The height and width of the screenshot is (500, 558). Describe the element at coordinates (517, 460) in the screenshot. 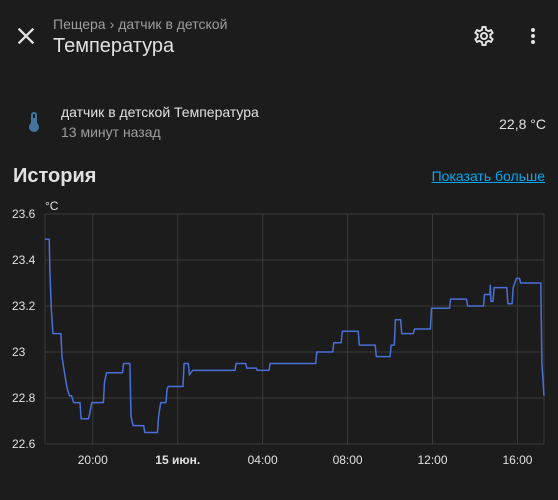

I see `x-tick-label: 16:00` at that location.